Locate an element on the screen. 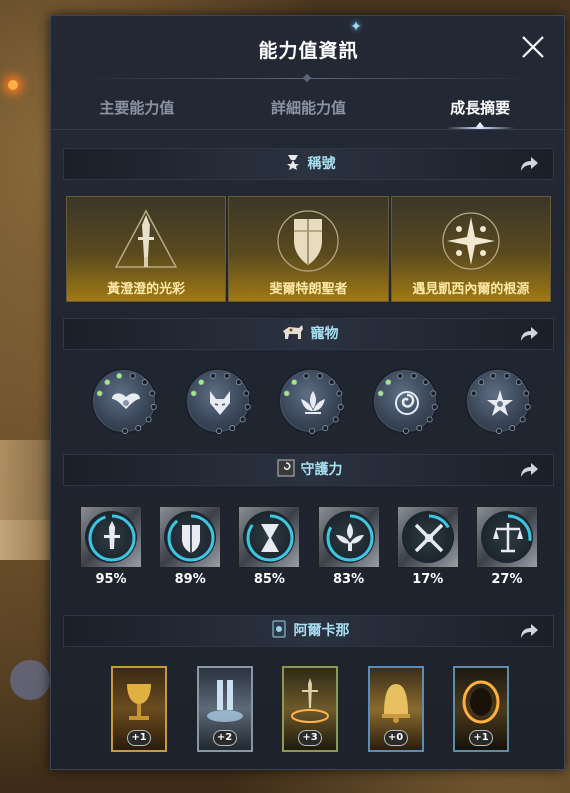 This screenshot has width=570, height=793. title-card: 遇見凱西內爾的根源 is located at coordinates (470, 249).